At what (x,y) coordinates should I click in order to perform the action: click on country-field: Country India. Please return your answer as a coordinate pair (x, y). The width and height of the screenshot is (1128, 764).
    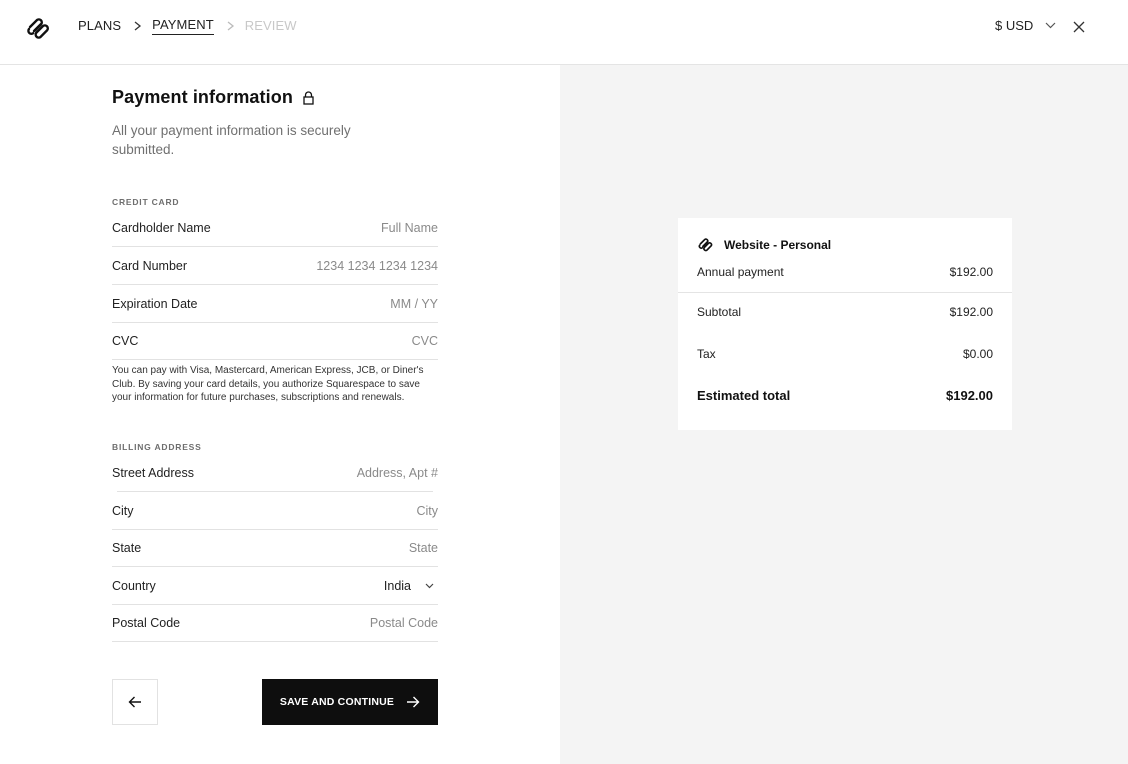
    Looking at the image, I should click on (275, 586).